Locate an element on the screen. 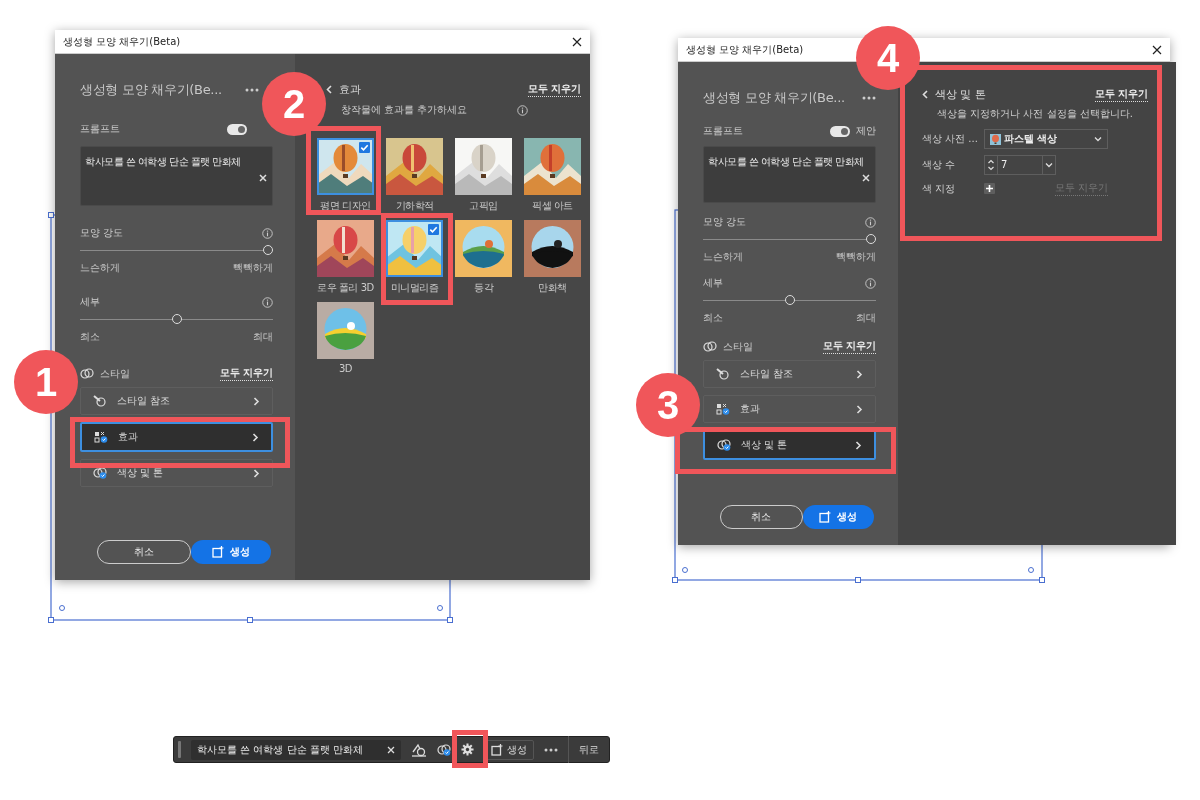 This screenshot has height=800, width=1200. effect-option: 3D is located at coordinates (345, 338).